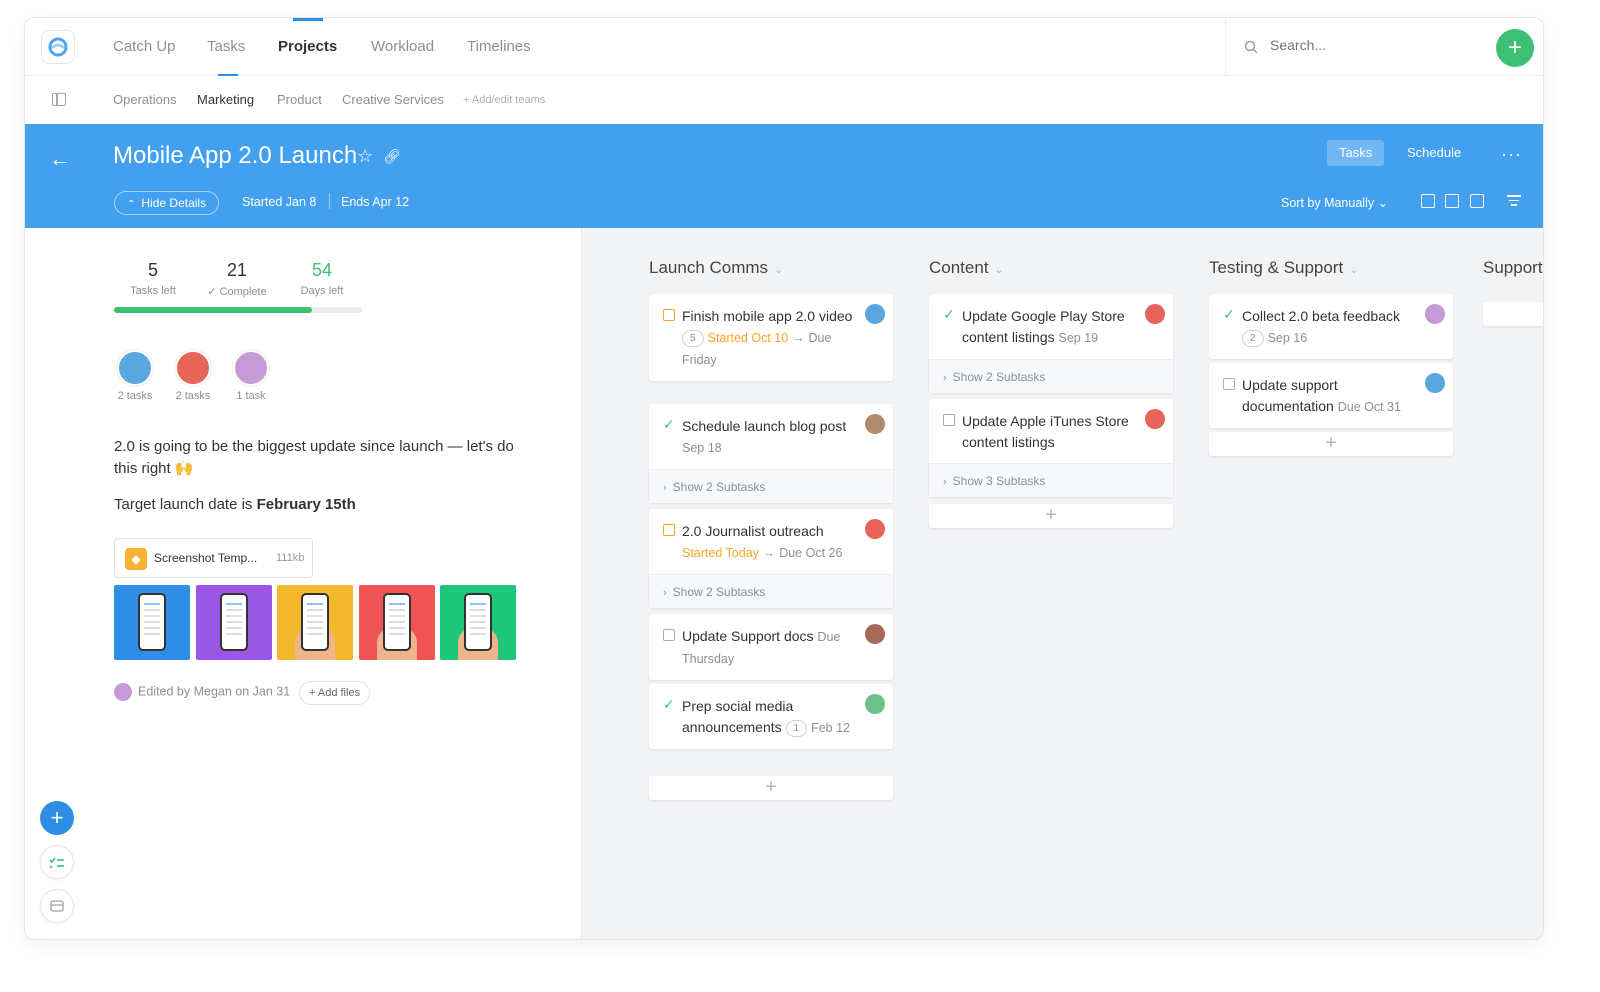  What do you see at coordinates (1331, 326) in the screenshot?
I see `task-card: ✓ Collect 2.0 beta feedback 2 Sep 16` at bounding box center [1331, 326].